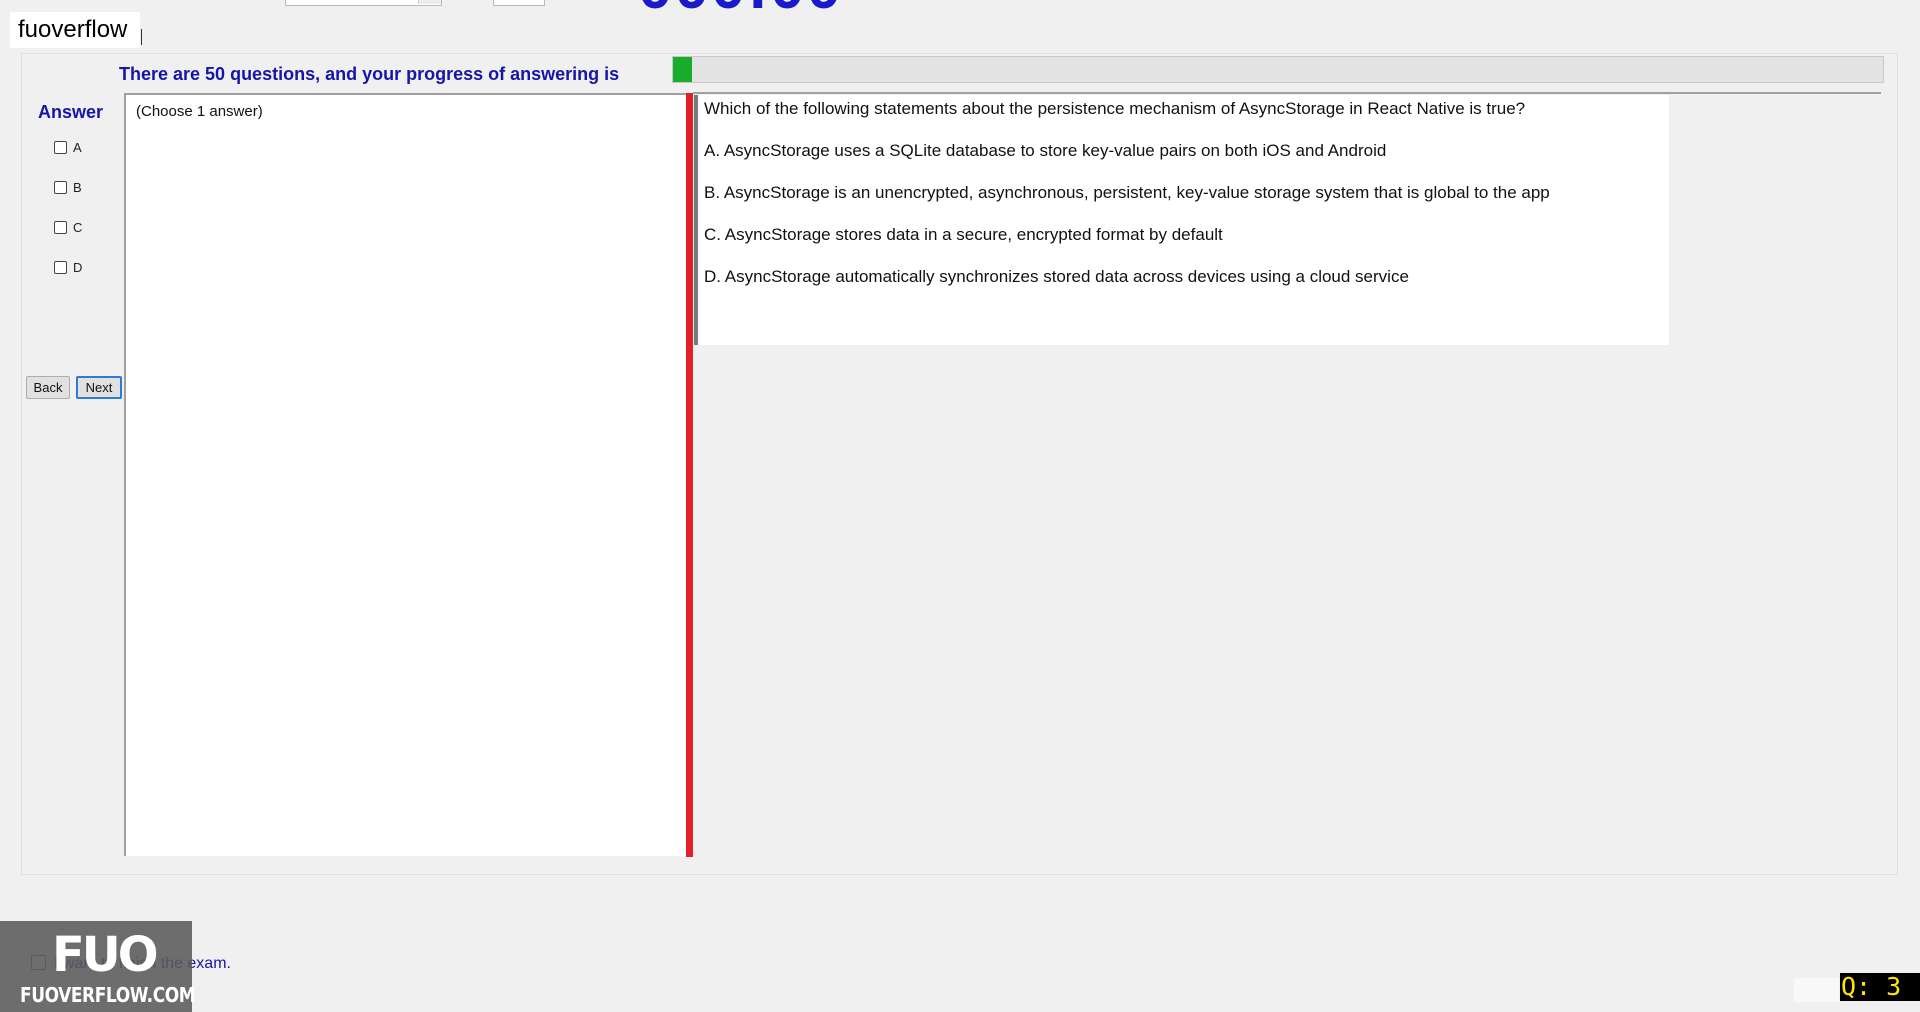 This screenshot has height=1012, width=1920. What do you see at coordinates (1880, 987) in the screenshot?
I see `question-counter: Q: 3` at bounding box center [1880, 987].